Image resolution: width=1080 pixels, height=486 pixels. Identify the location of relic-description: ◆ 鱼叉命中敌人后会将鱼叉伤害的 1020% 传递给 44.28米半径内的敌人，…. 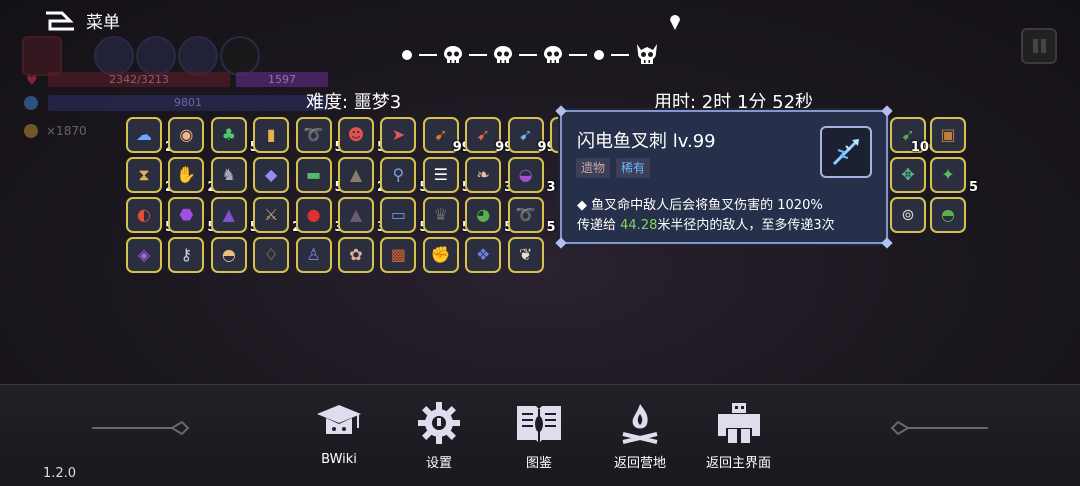
(725, 216).